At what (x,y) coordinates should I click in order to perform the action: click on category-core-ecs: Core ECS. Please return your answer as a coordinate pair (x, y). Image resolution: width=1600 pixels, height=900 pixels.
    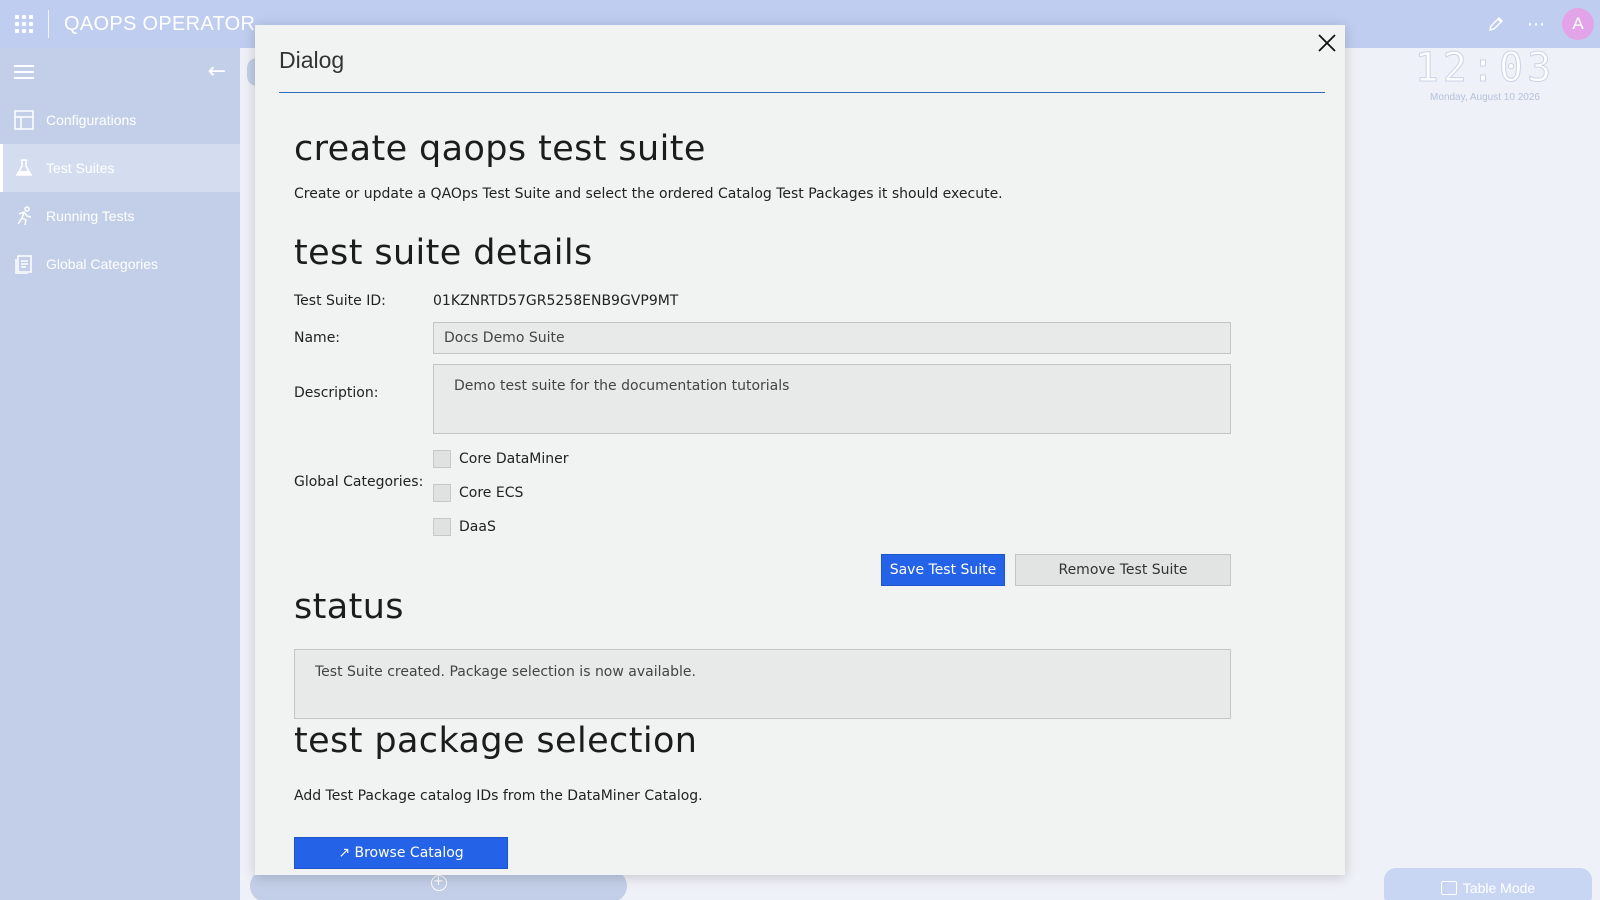
    Looking at the image, I should click on (478, 493).